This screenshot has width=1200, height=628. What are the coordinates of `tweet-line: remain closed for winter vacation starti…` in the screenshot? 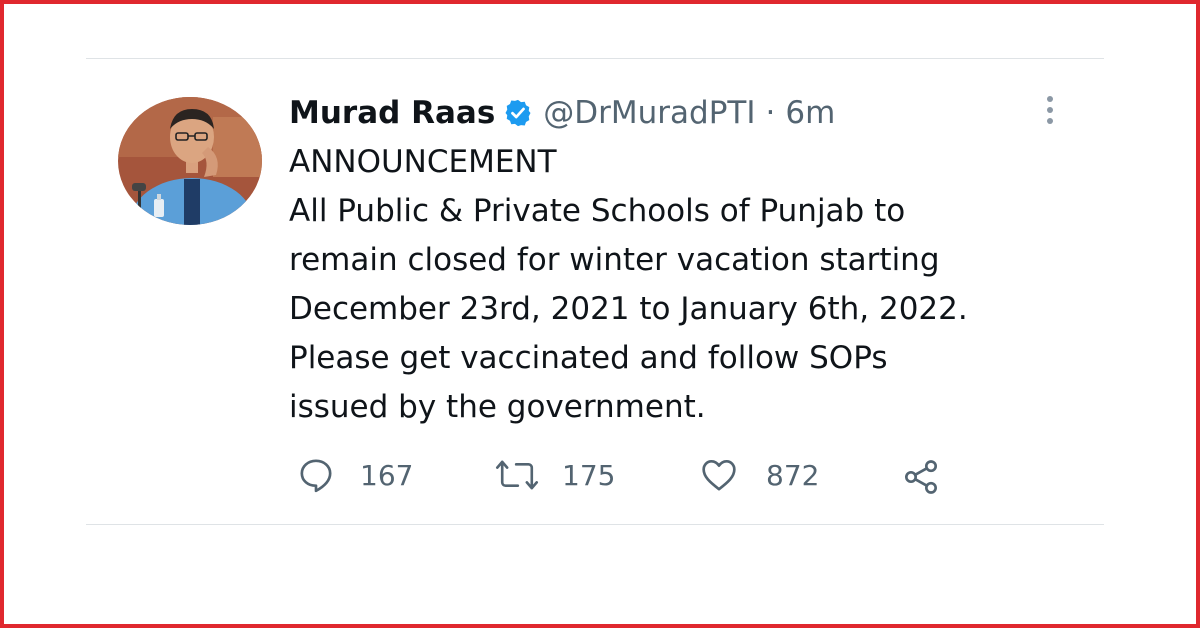 It's located at (614, 260).